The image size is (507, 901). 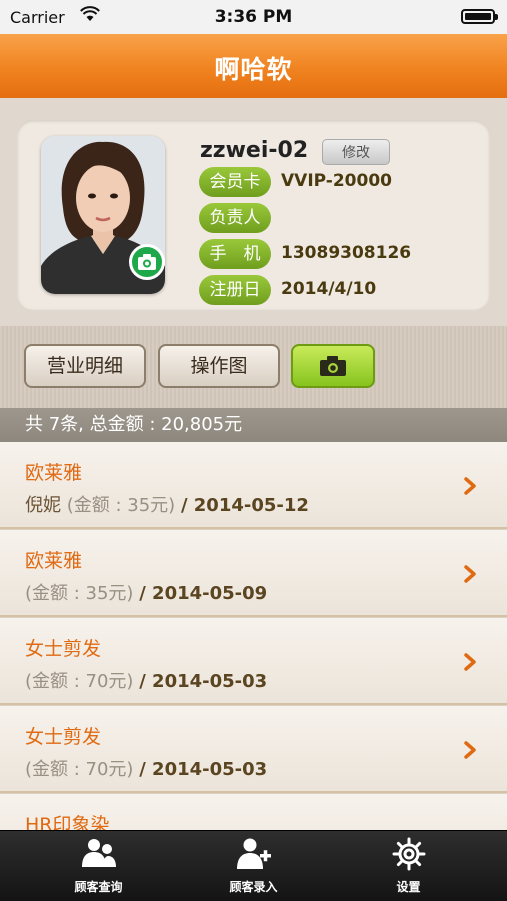 I want to click on add-customer-icon, so click(x=254, y=853).